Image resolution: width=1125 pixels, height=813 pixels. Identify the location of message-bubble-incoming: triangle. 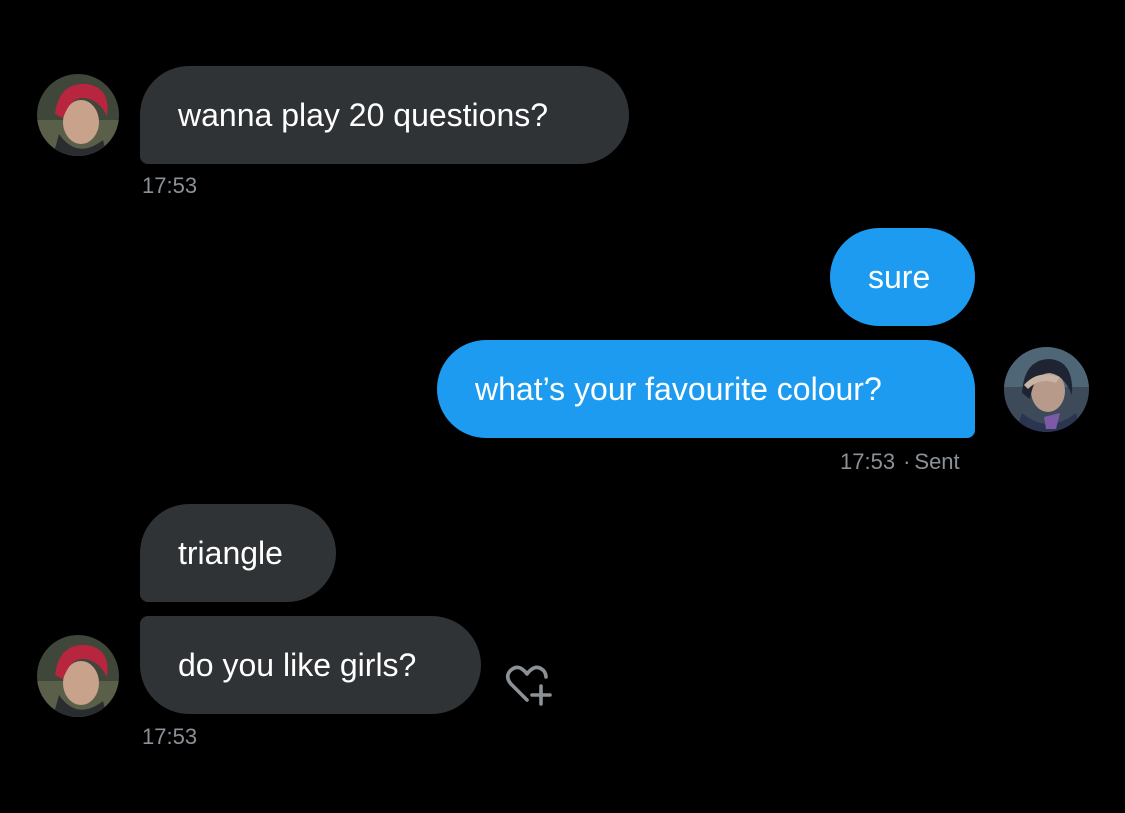
(238, 553).